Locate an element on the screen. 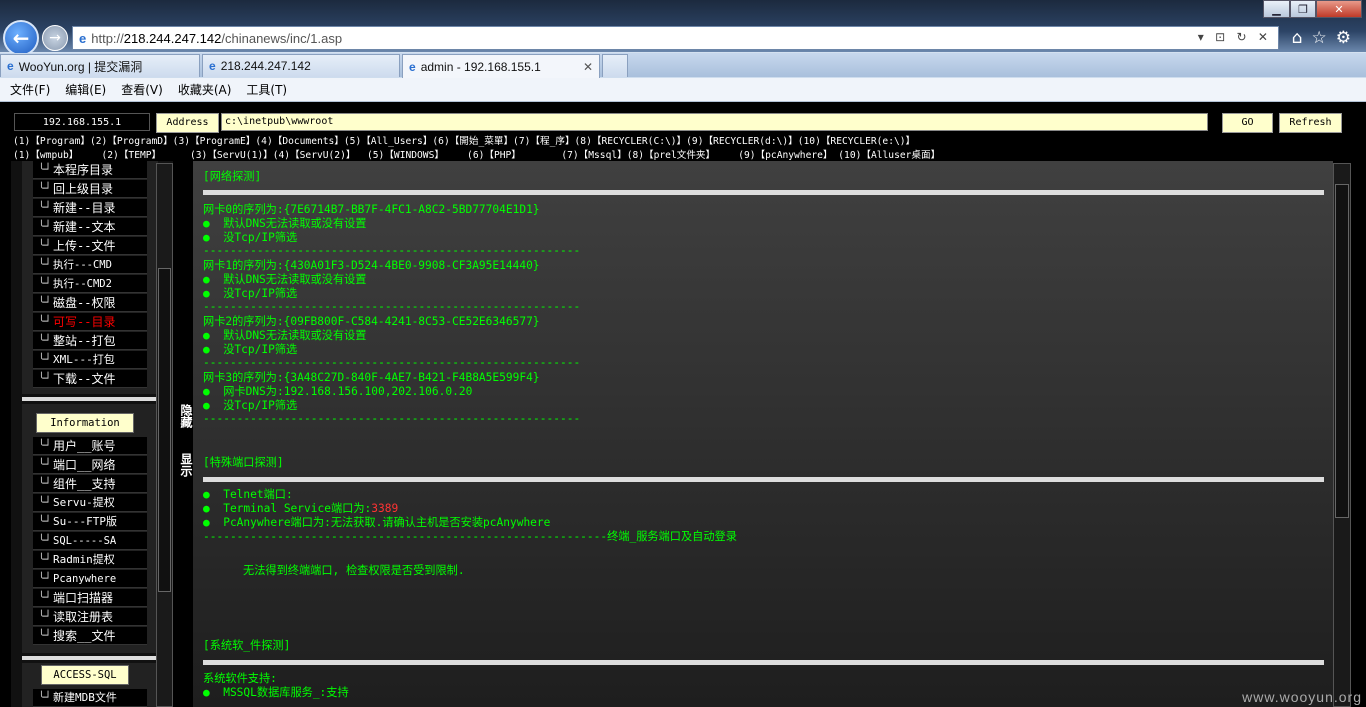 Image resolution: width=1366 pixels, height=707 pixels. sidebar-item-upload: ╰┘ 上传--文件 is located at coordinates (90, 246).